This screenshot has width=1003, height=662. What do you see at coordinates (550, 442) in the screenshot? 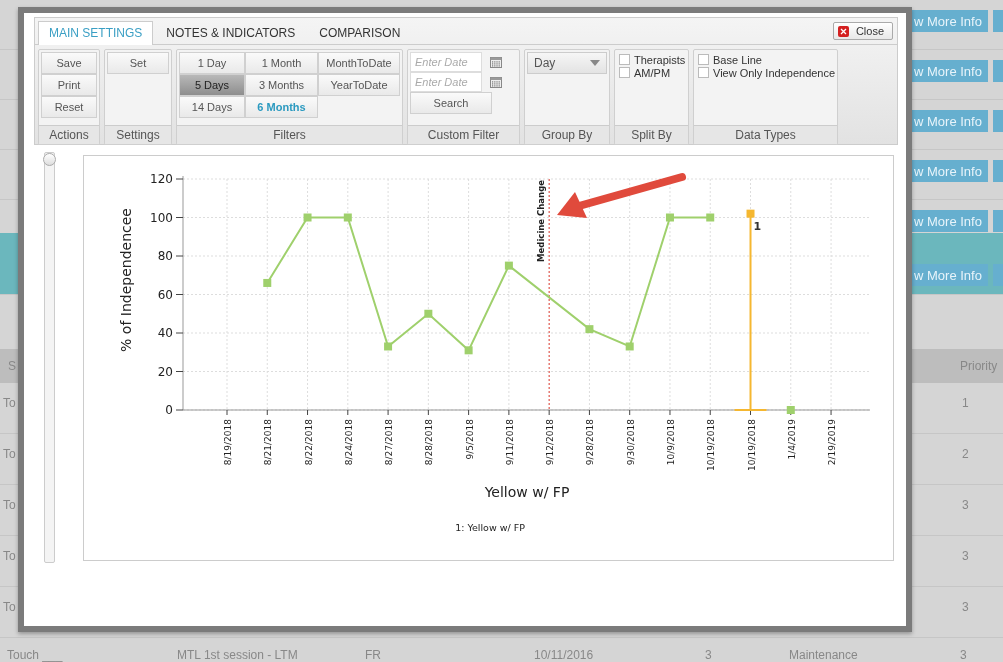
I see `x-tick-label: 9/12/2018` at bounding box center [550, 442].